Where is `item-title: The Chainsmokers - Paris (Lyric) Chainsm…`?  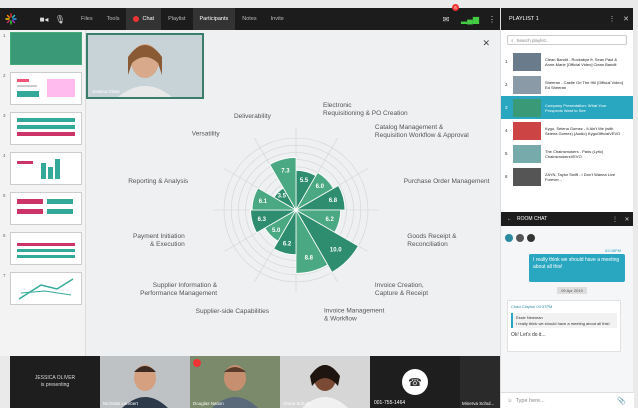 item-title: The Chainsmokers - Paris (Lyric) Chainsm… is located at coordinates (574, 153).